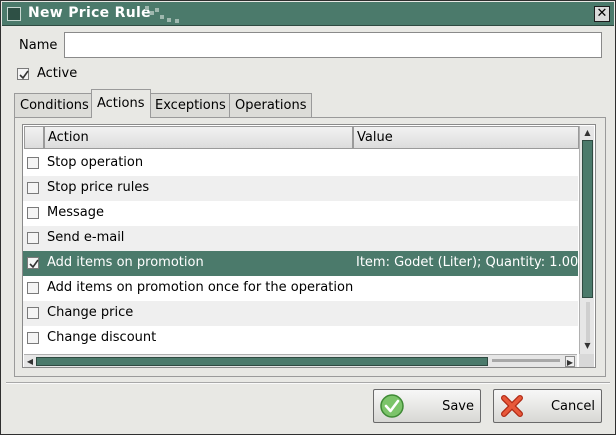  Describe the element at coordinates (300, 188) in the screenshot. I see `table-row: Stop price rules` at that location.